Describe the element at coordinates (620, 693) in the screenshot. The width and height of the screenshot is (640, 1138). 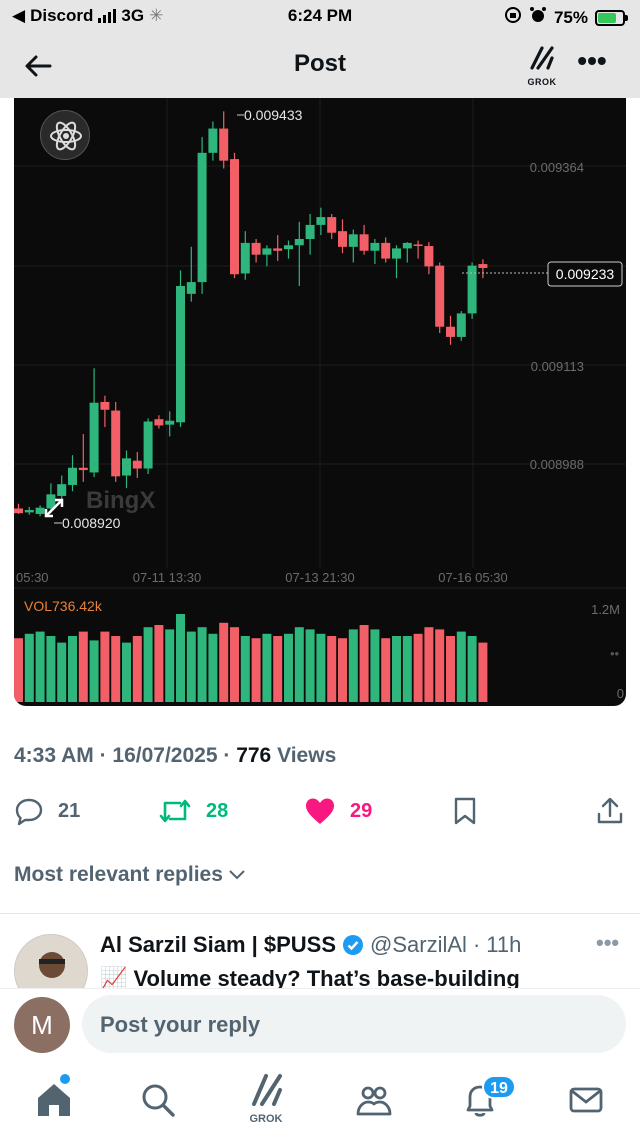
I see `volume-axis-zero: 0` at that location.